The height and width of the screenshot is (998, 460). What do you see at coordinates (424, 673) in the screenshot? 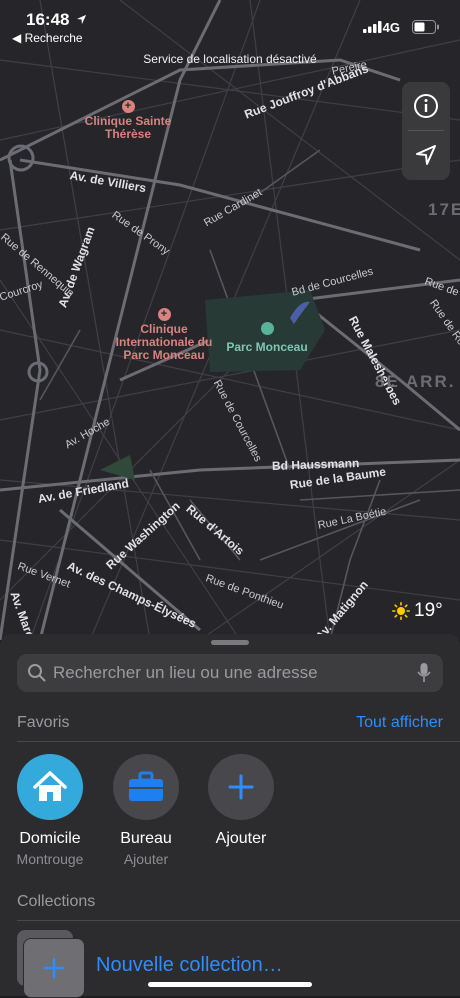
I see `microphone-icon` at bounding box center [424, 673].